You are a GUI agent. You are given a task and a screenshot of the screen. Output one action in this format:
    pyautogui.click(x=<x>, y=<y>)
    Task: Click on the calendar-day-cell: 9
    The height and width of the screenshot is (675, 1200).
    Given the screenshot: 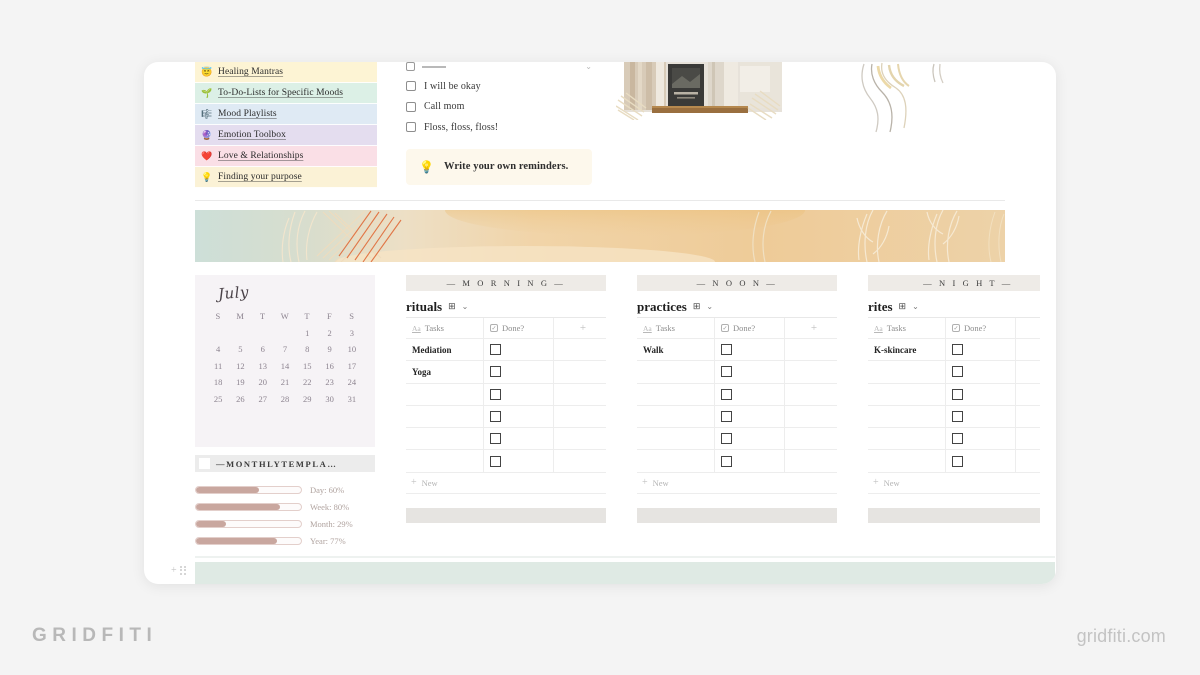 What is the action you would take?
    pyautogui.click(x=329, y=349)
    